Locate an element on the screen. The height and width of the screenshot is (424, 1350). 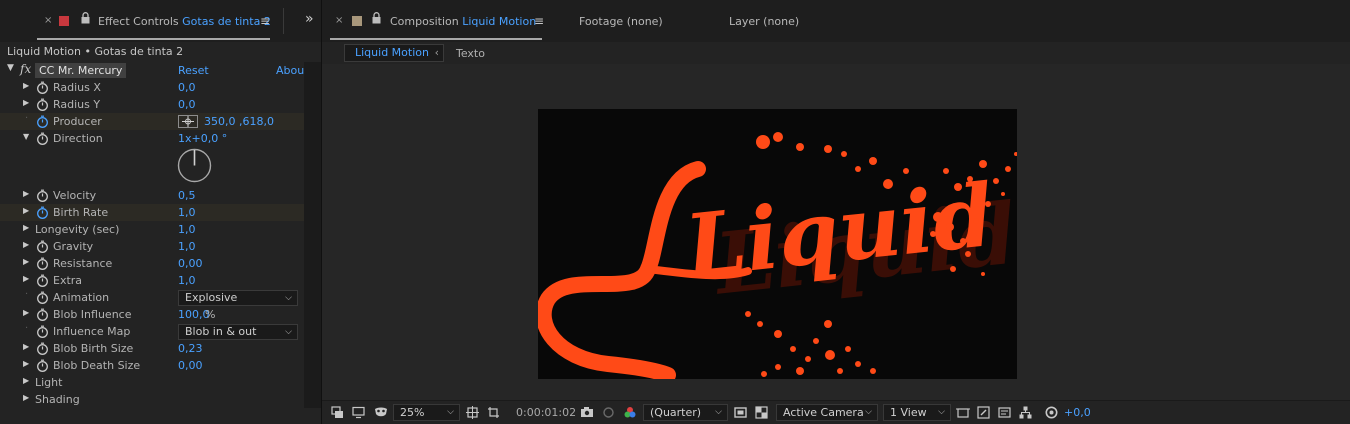
region-of-interest-icon is located at coordinates (493, 412).